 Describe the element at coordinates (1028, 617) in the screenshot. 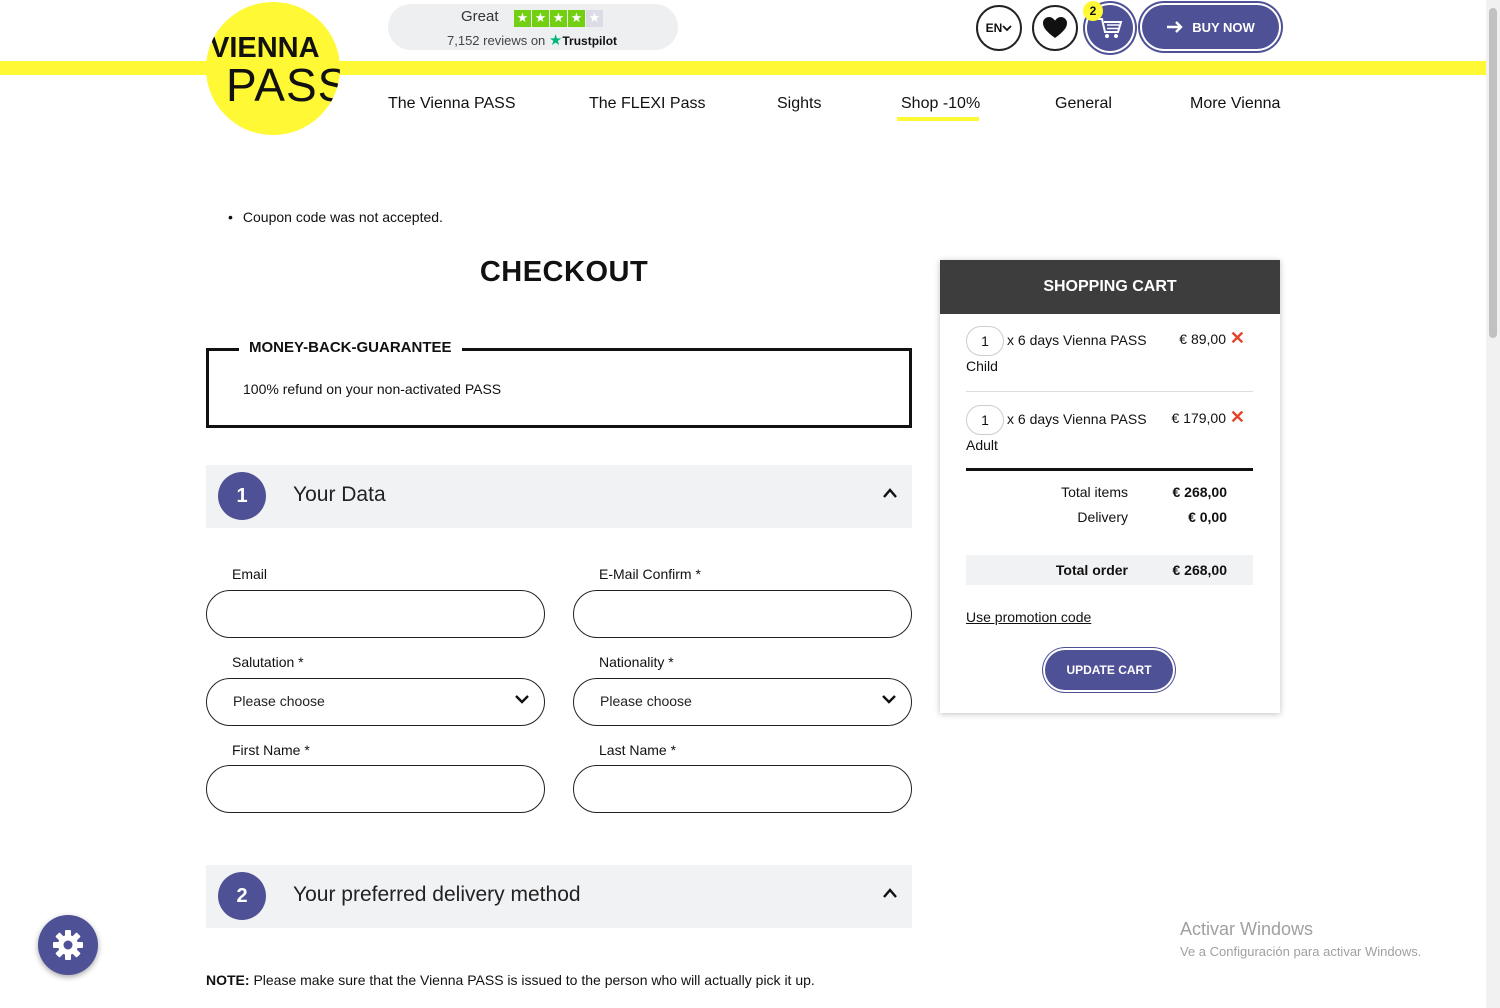

I see `use-promotion-code-link: Use promotion code` at that location.